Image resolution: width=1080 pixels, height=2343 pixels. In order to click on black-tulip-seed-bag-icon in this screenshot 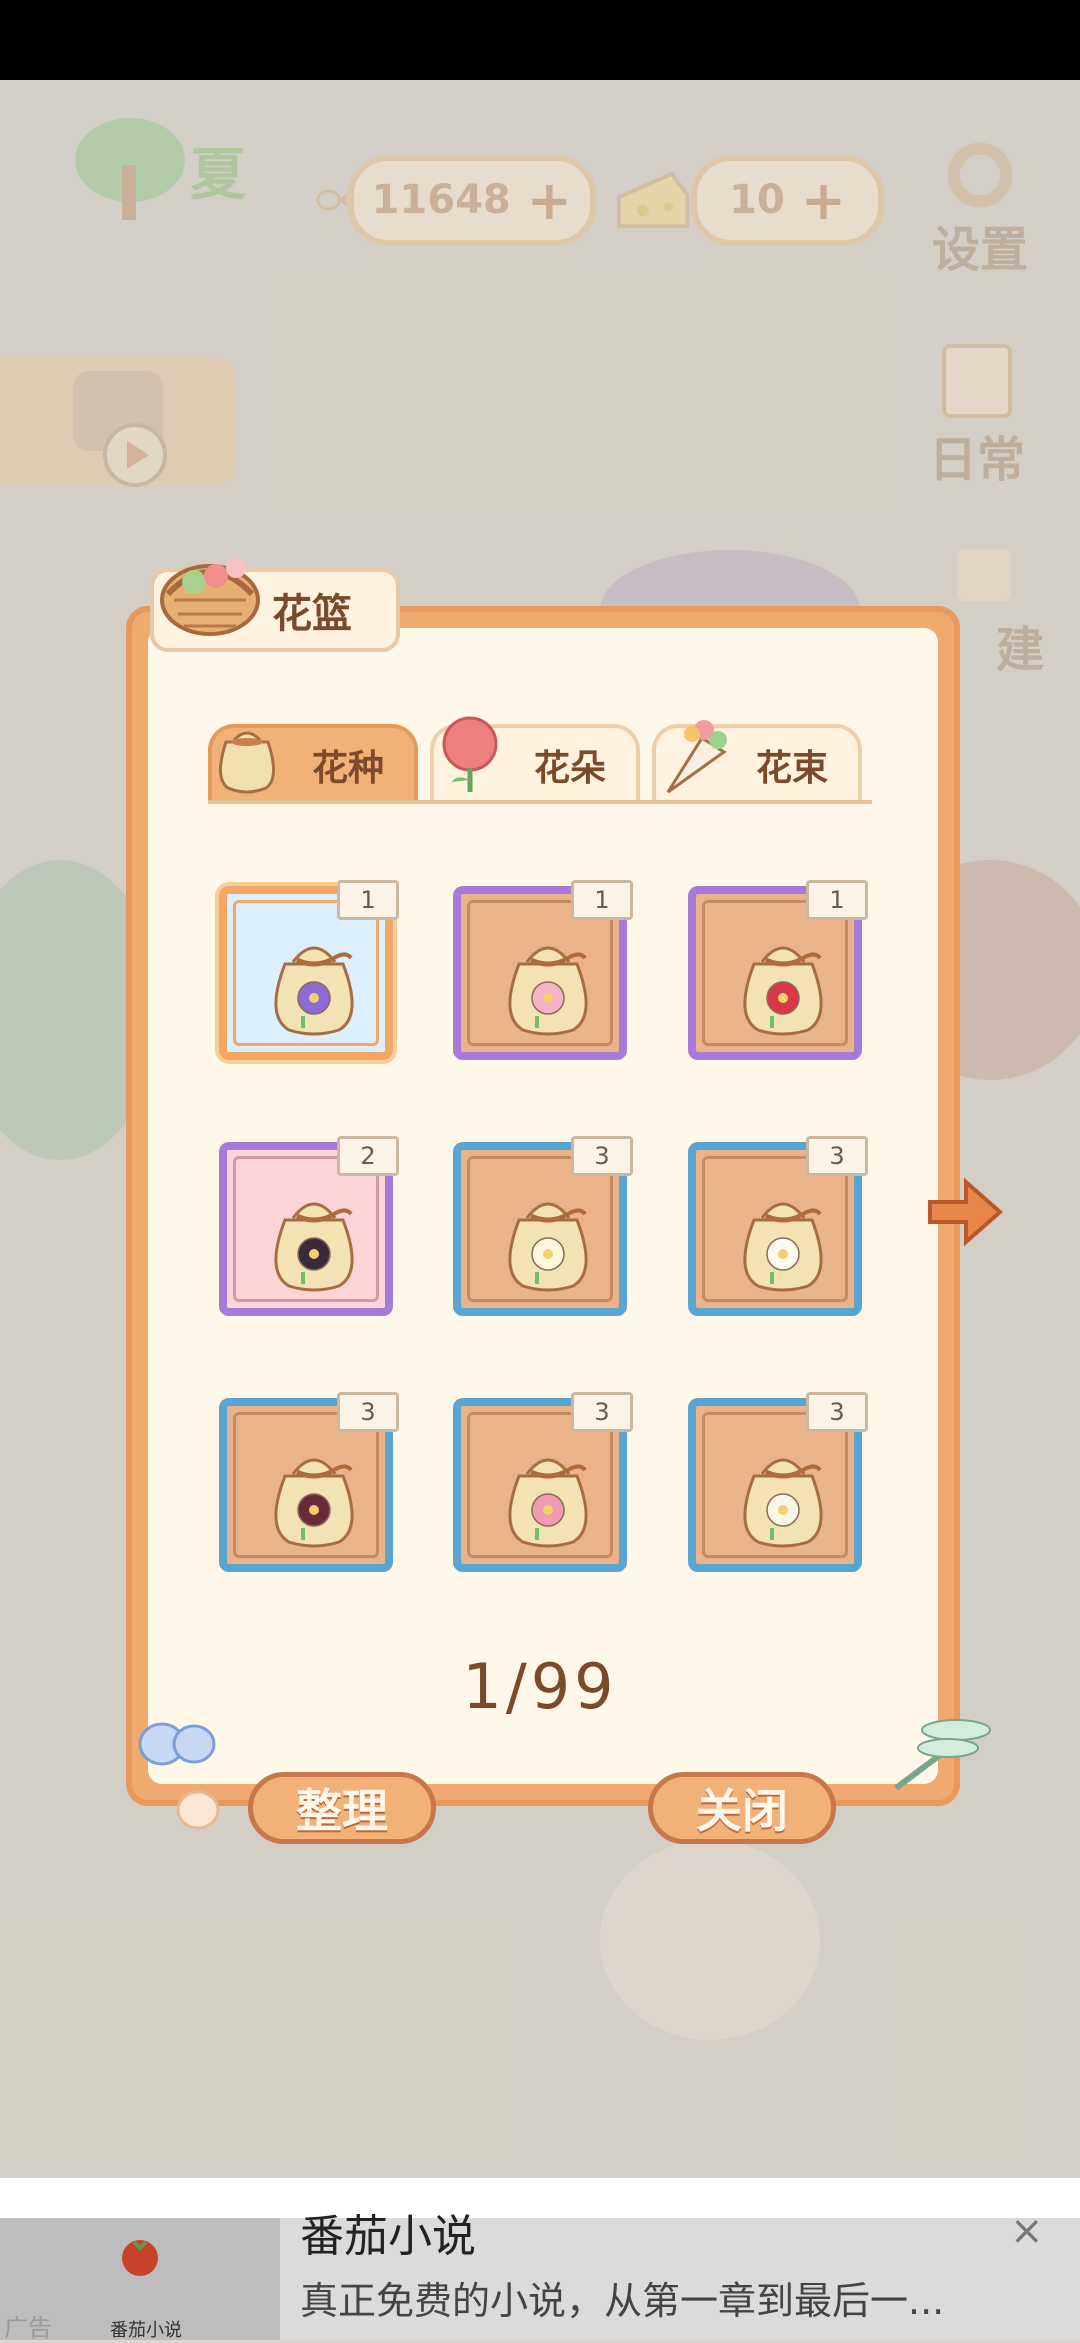, I will do `click(314, 1247)`.